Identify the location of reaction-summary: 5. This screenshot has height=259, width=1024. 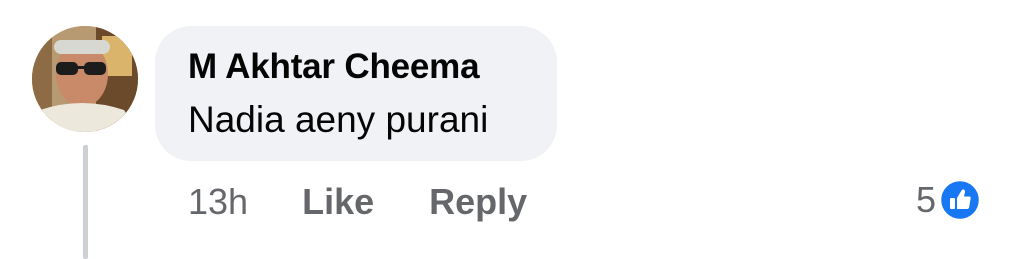
(949, 200).